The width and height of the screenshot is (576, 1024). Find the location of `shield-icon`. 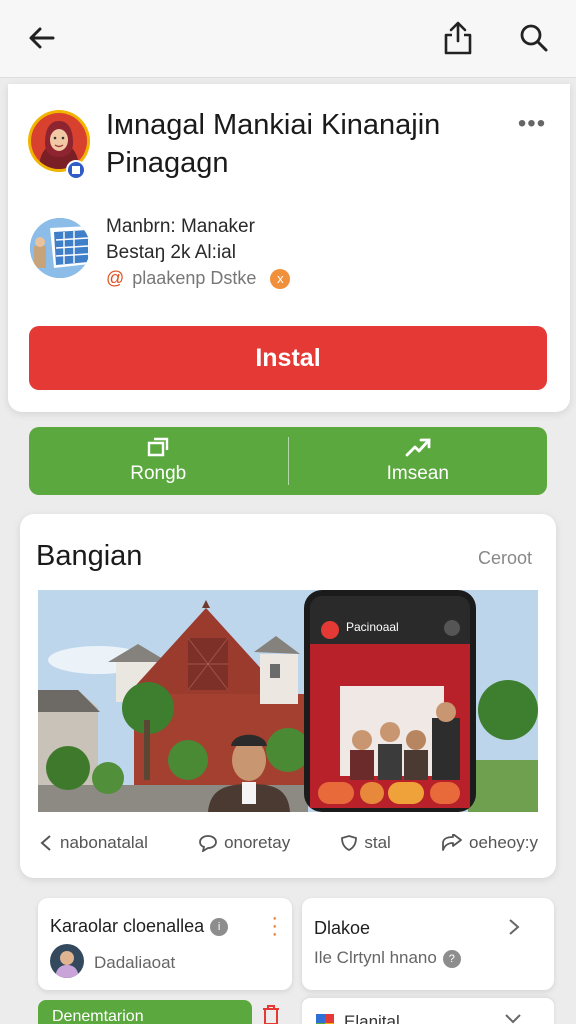

shield-icon is located at coordinates (349, 843).